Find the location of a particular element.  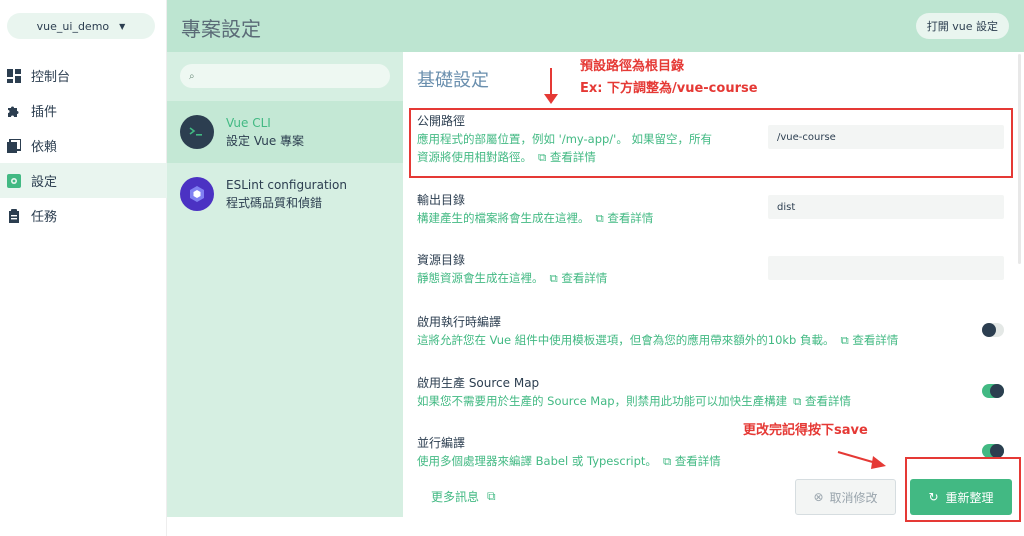

caret-down-icon: ▼ is located at coordinates (122, 26).